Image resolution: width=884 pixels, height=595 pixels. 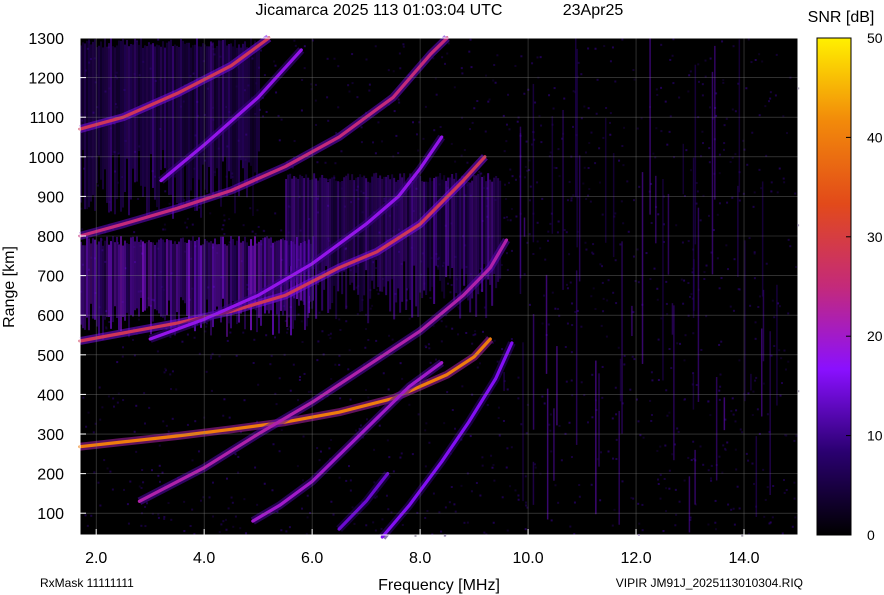 What do you see at coordinates (875, 237) in the screenshot?
I see `colorbar-tick-label: 30` at bounding box center [875, 237].